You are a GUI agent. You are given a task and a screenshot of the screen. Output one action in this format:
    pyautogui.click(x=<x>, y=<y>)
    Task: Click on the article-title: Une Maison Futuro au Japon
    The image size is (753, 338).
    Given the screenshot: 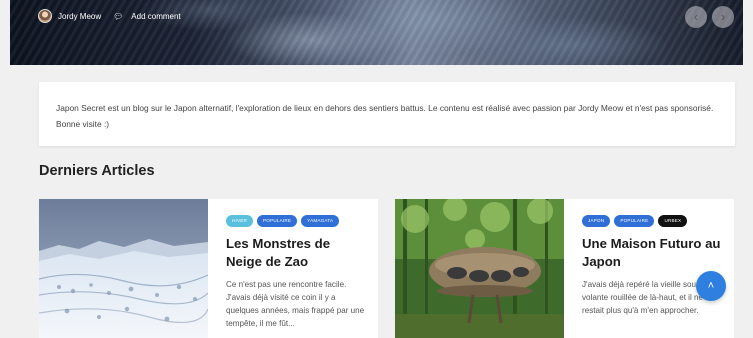 What is the action you would take?
    pyautogui.click(x=653, y=253)
    